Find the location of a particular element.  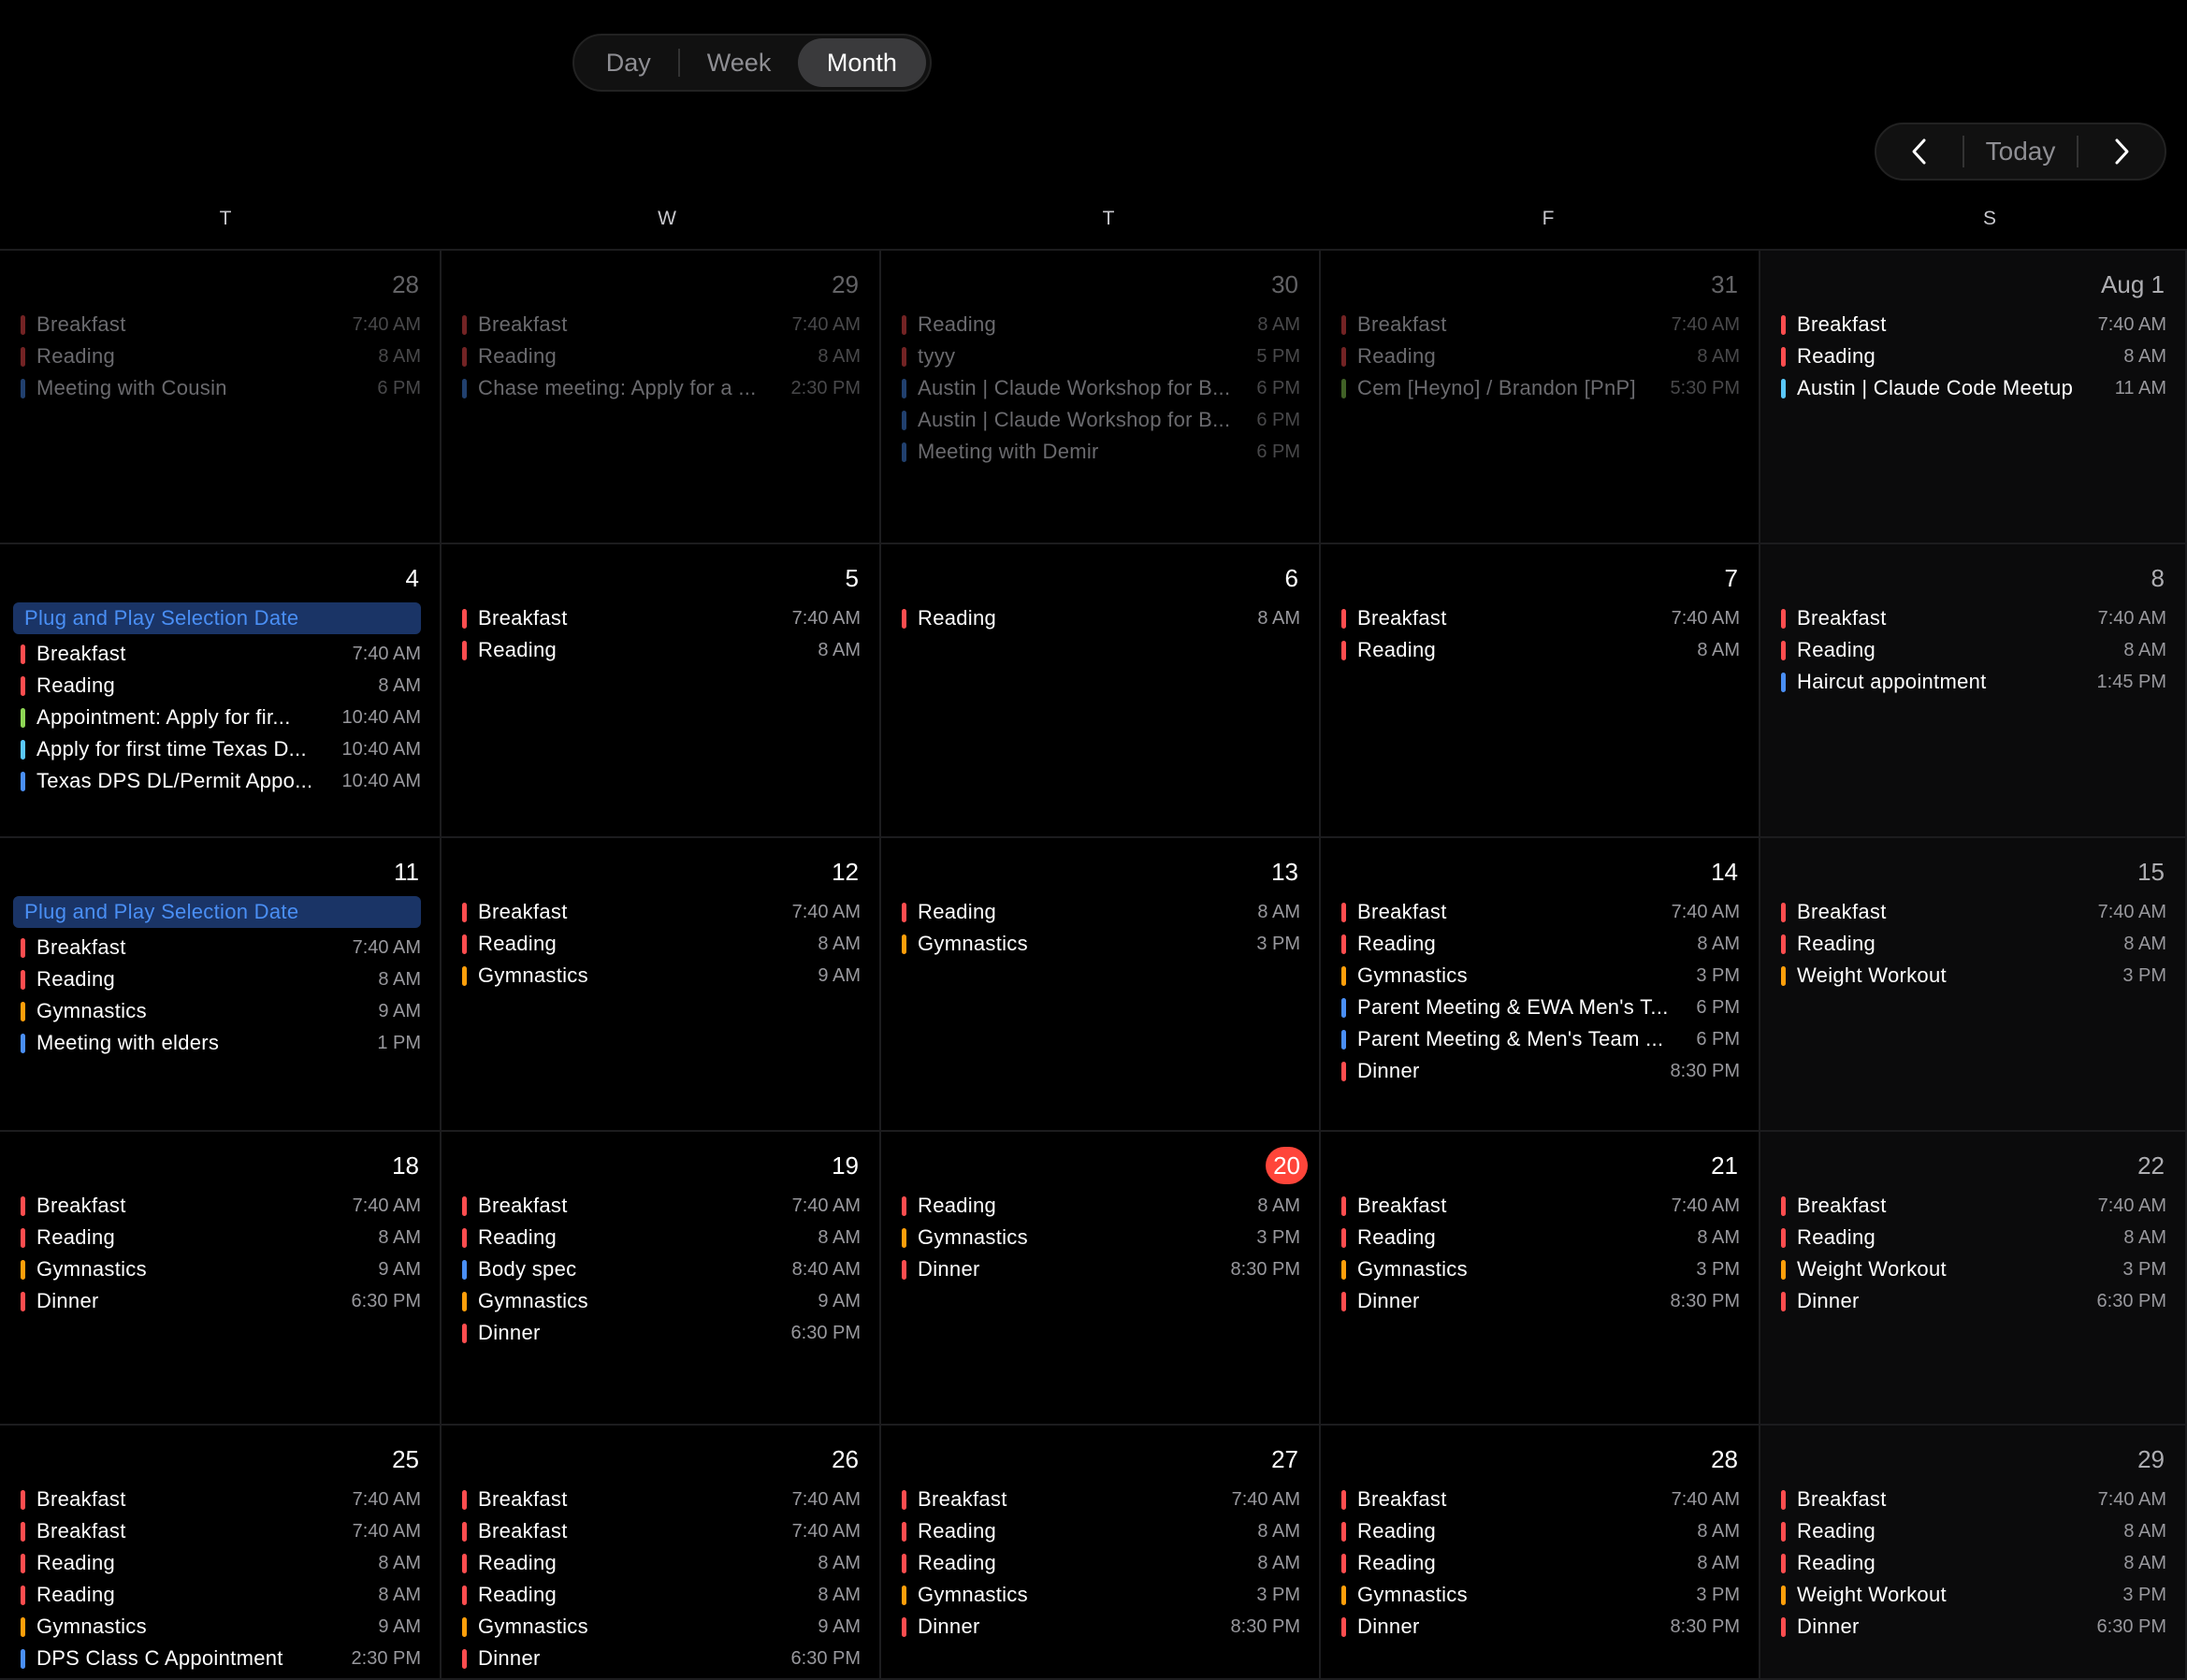

event-item: Body spec 8:40 AM is located at coordinates (662, 1269).